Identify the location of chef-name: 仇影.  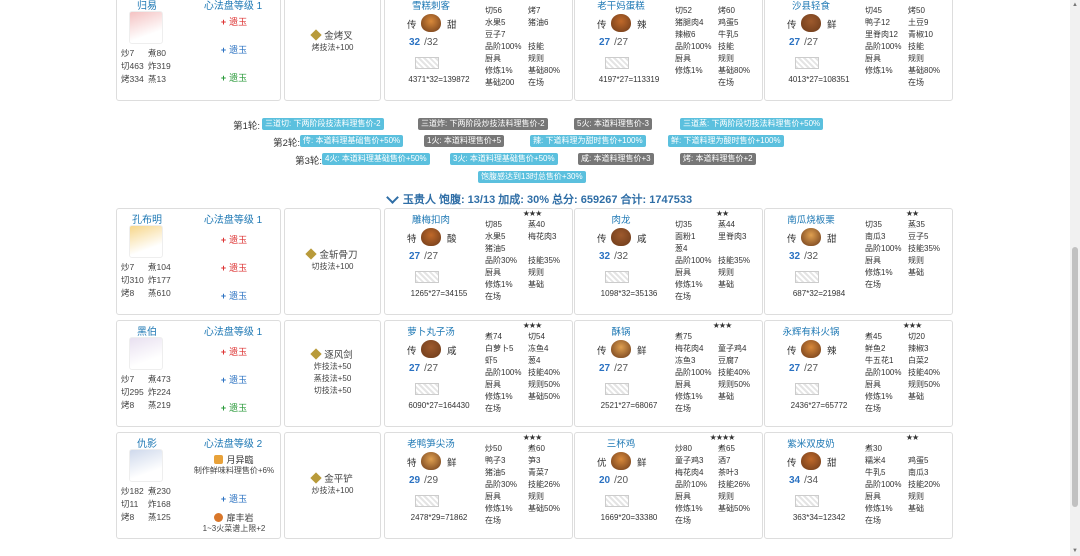
(147, 444).